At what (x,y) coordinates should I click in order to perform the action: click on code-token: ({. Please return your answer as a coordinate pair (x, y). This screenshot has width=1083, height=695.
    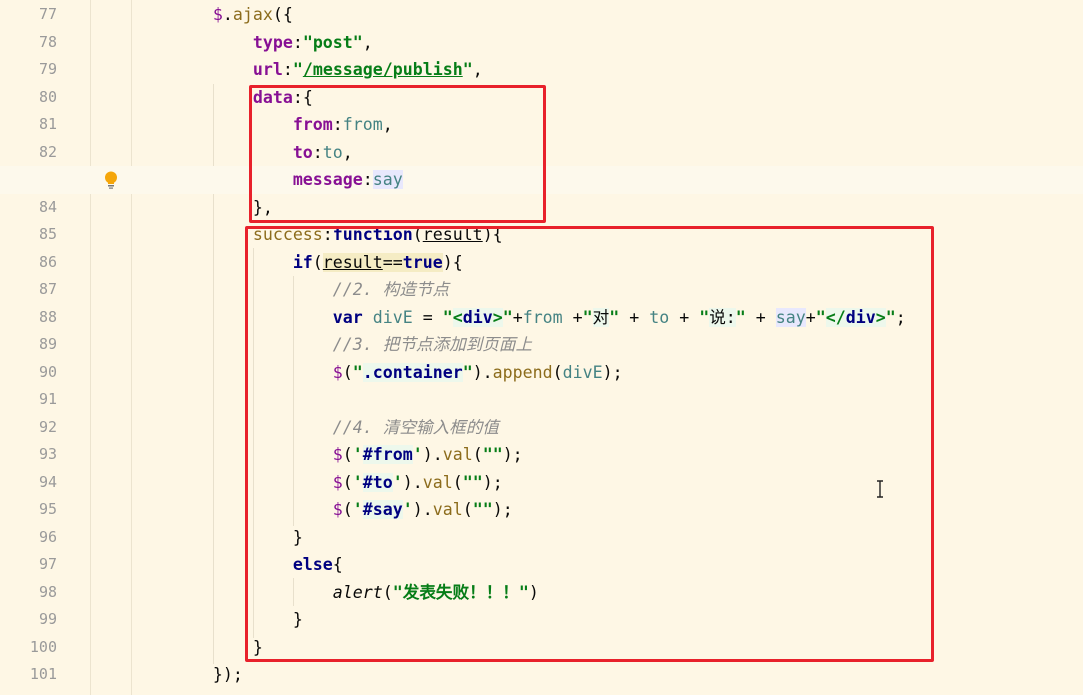
    Looking at the image, I should click on (282, 14).